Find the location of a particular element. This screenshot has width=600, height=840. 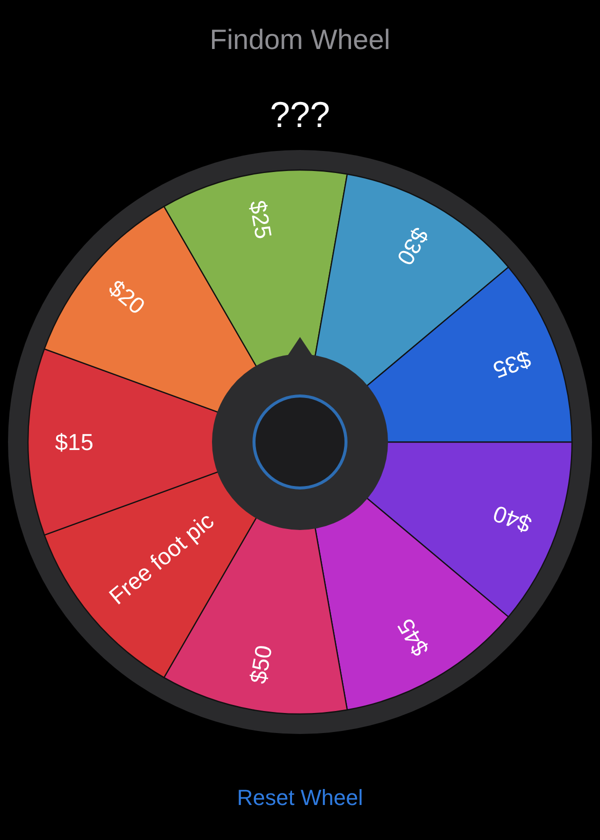

segment-label: $30 is located at coordinates (413, 246).